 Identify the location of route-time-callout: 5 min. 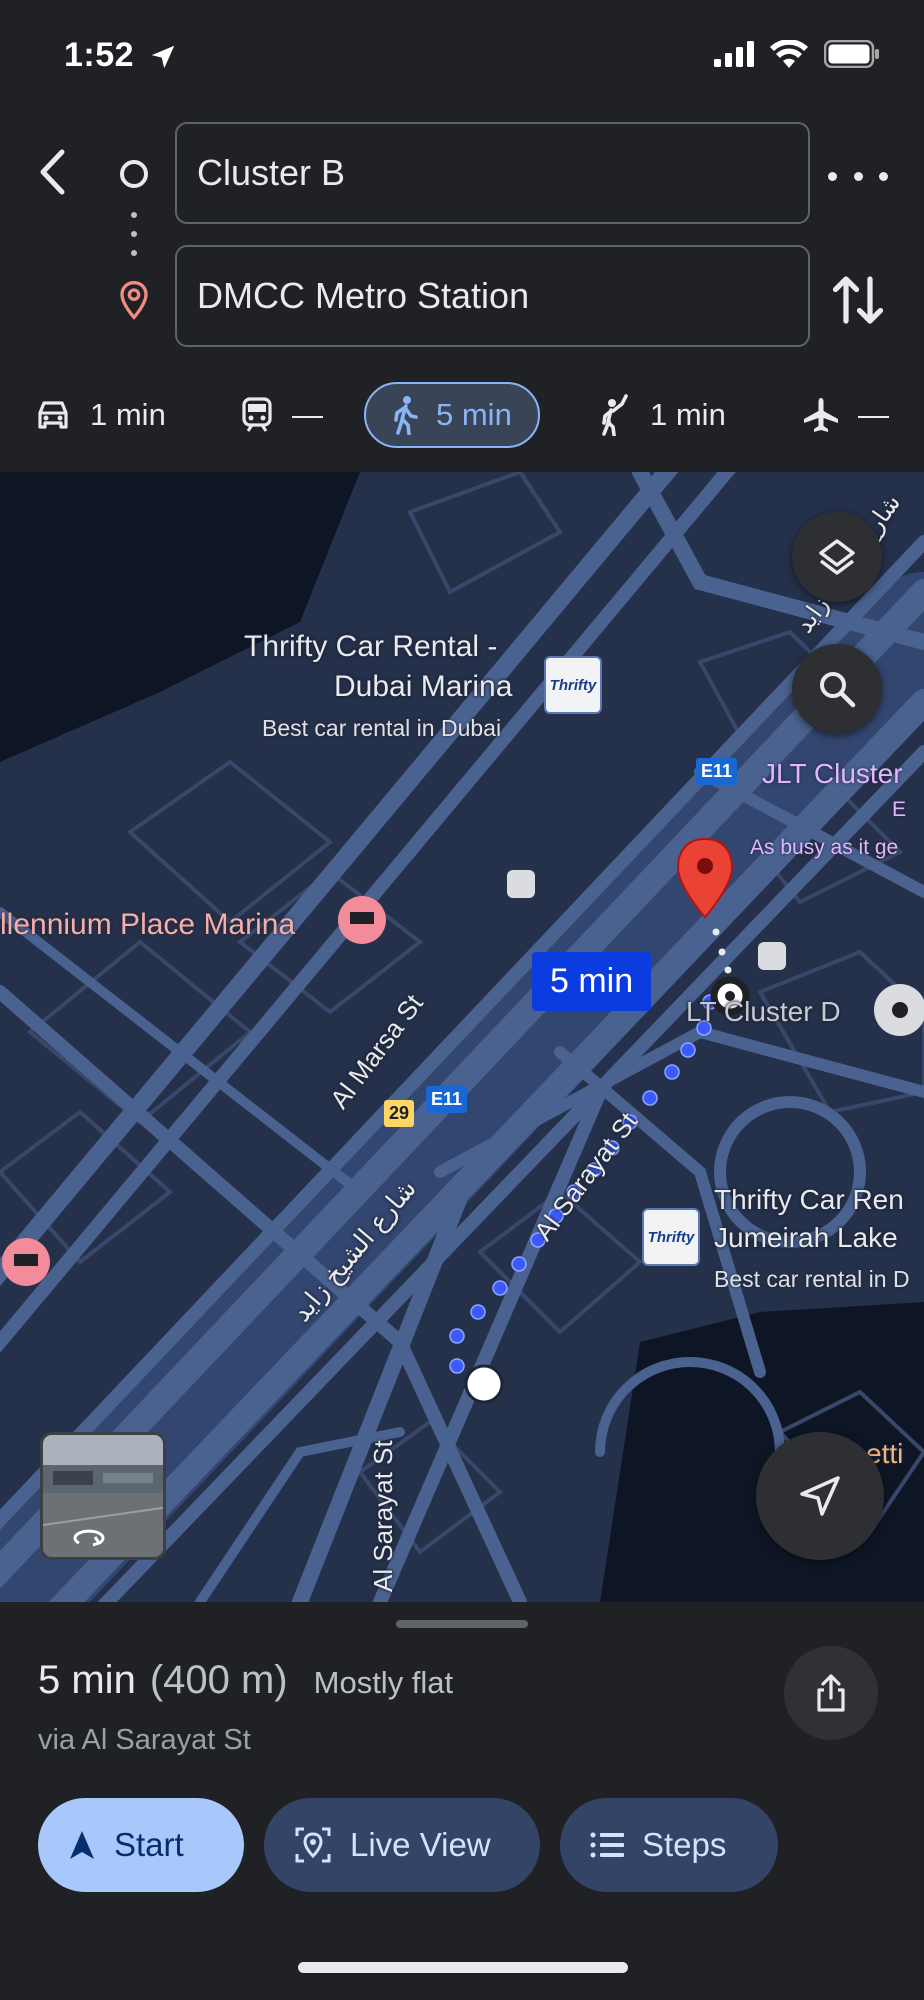
(592, 981).